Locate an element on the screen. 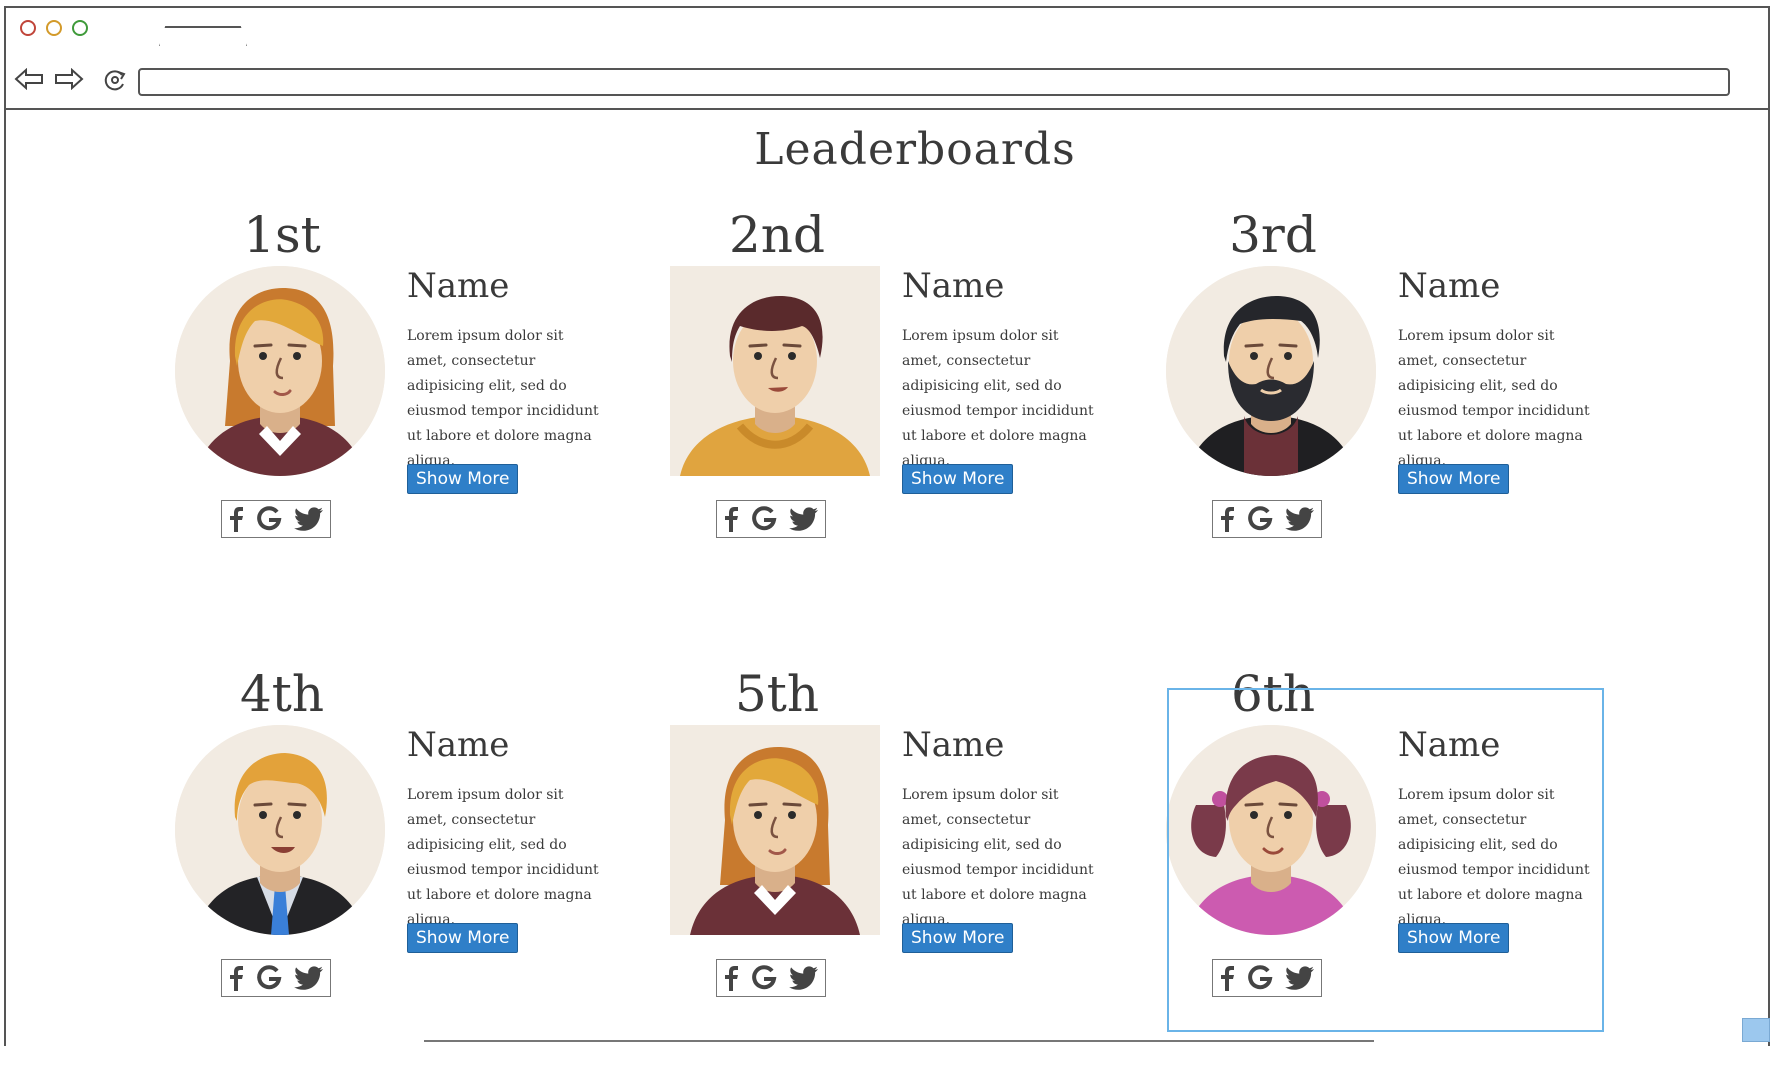  back-arrow-icon is located at coordinates (29, 79).